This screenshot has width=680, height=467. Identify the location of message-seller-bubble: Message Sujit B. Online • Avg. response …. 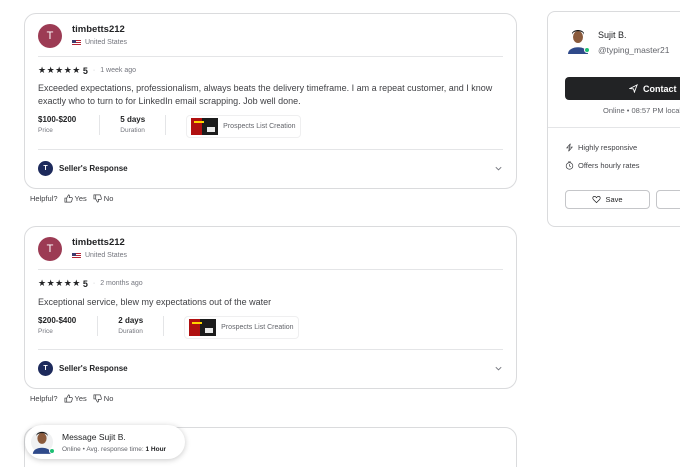
(105, 442).